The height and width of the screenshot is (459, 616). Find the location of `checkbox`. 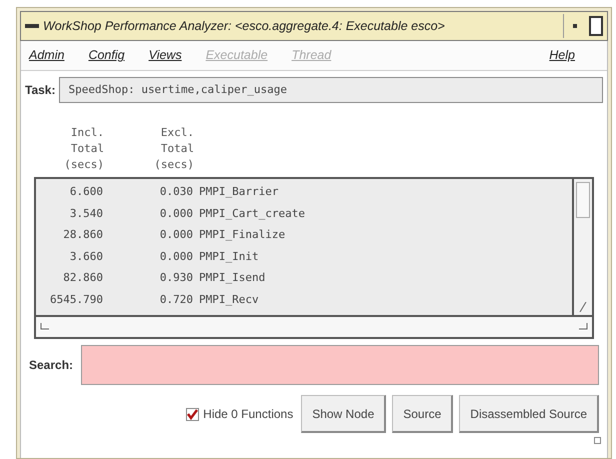

checkbox is located at coordinates (193, 414).